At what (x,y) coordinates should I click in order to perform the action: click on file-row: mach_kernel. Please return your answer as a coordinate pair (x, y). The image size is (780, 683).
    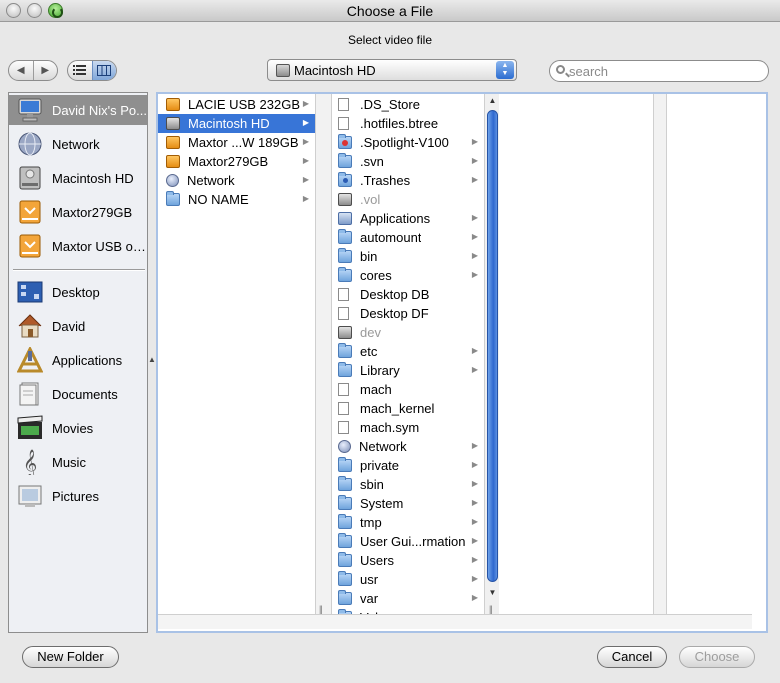
    Looking at the image, I should click on (408, 408).